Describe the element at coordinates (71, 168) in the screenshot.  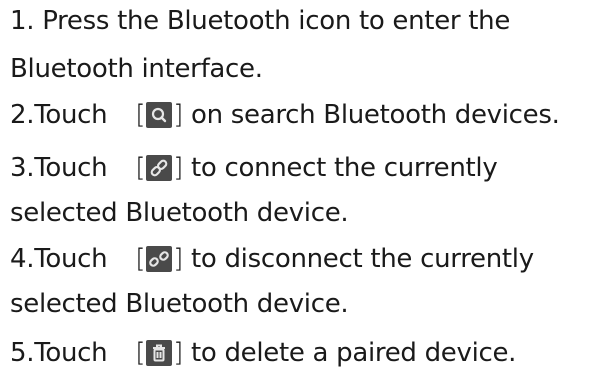
I see `step-3-touch: Touch` at that location.